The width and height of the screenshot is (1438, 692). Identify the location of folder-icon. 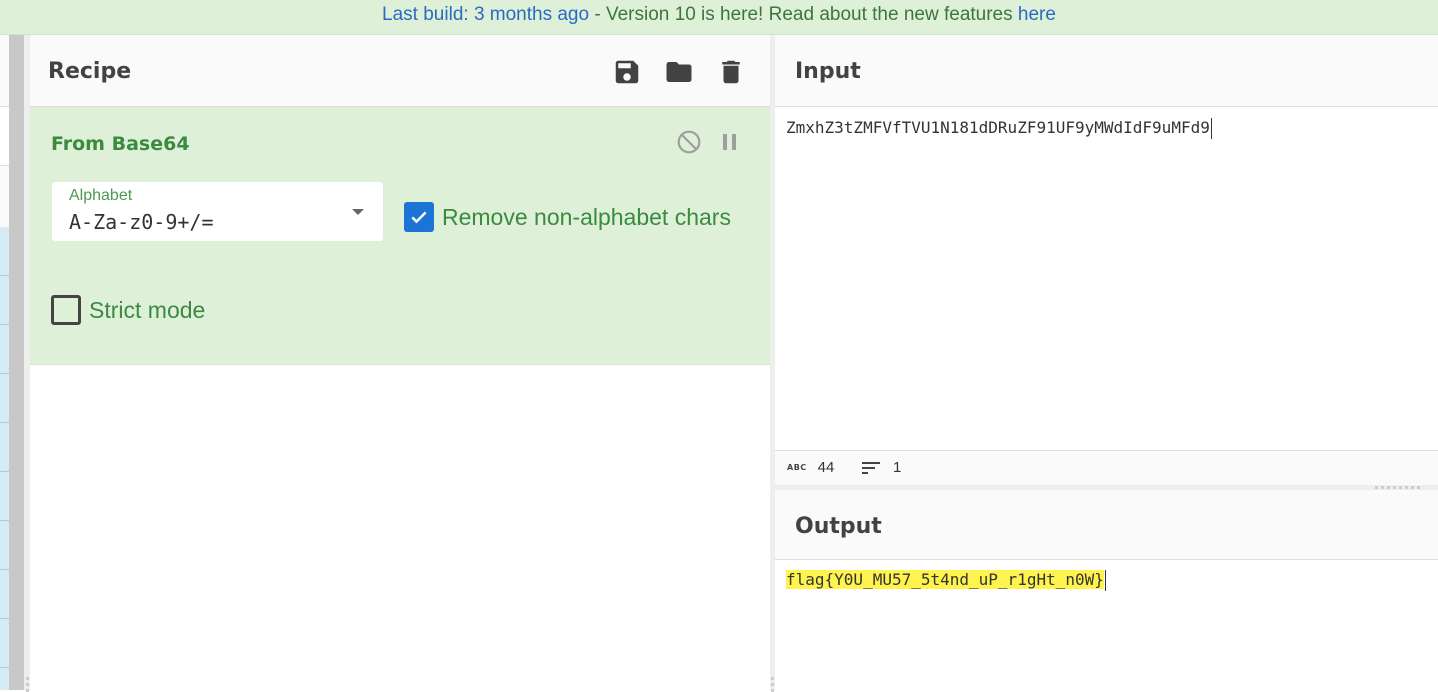
(679, 72).